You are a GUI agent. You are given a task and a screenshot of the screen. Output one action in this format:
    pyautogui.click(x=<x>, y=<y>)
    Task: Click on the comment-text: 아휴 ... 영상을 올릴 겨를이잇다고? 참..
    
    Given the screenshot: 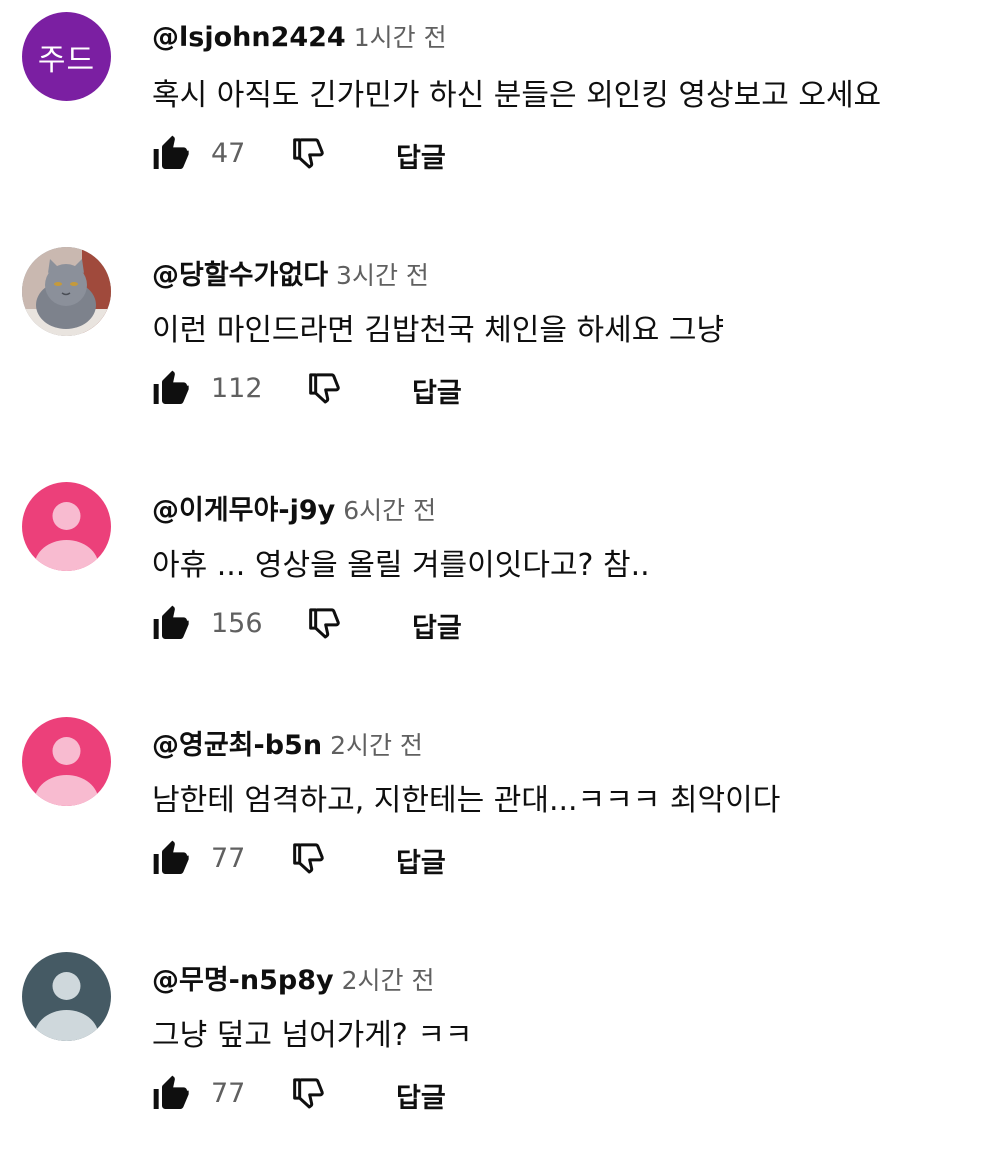 What is the action you would take?
    pyautogui.click(x=401, y=565)
    